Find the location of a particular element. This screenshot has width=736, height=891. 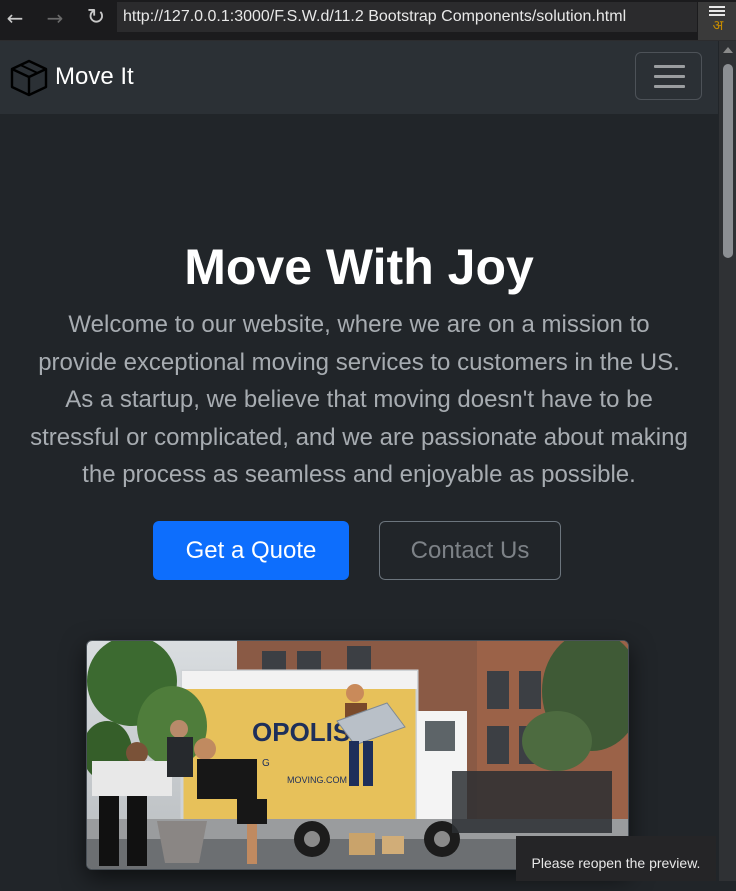

extension-icon: अ is located at coordinates (718, 26).